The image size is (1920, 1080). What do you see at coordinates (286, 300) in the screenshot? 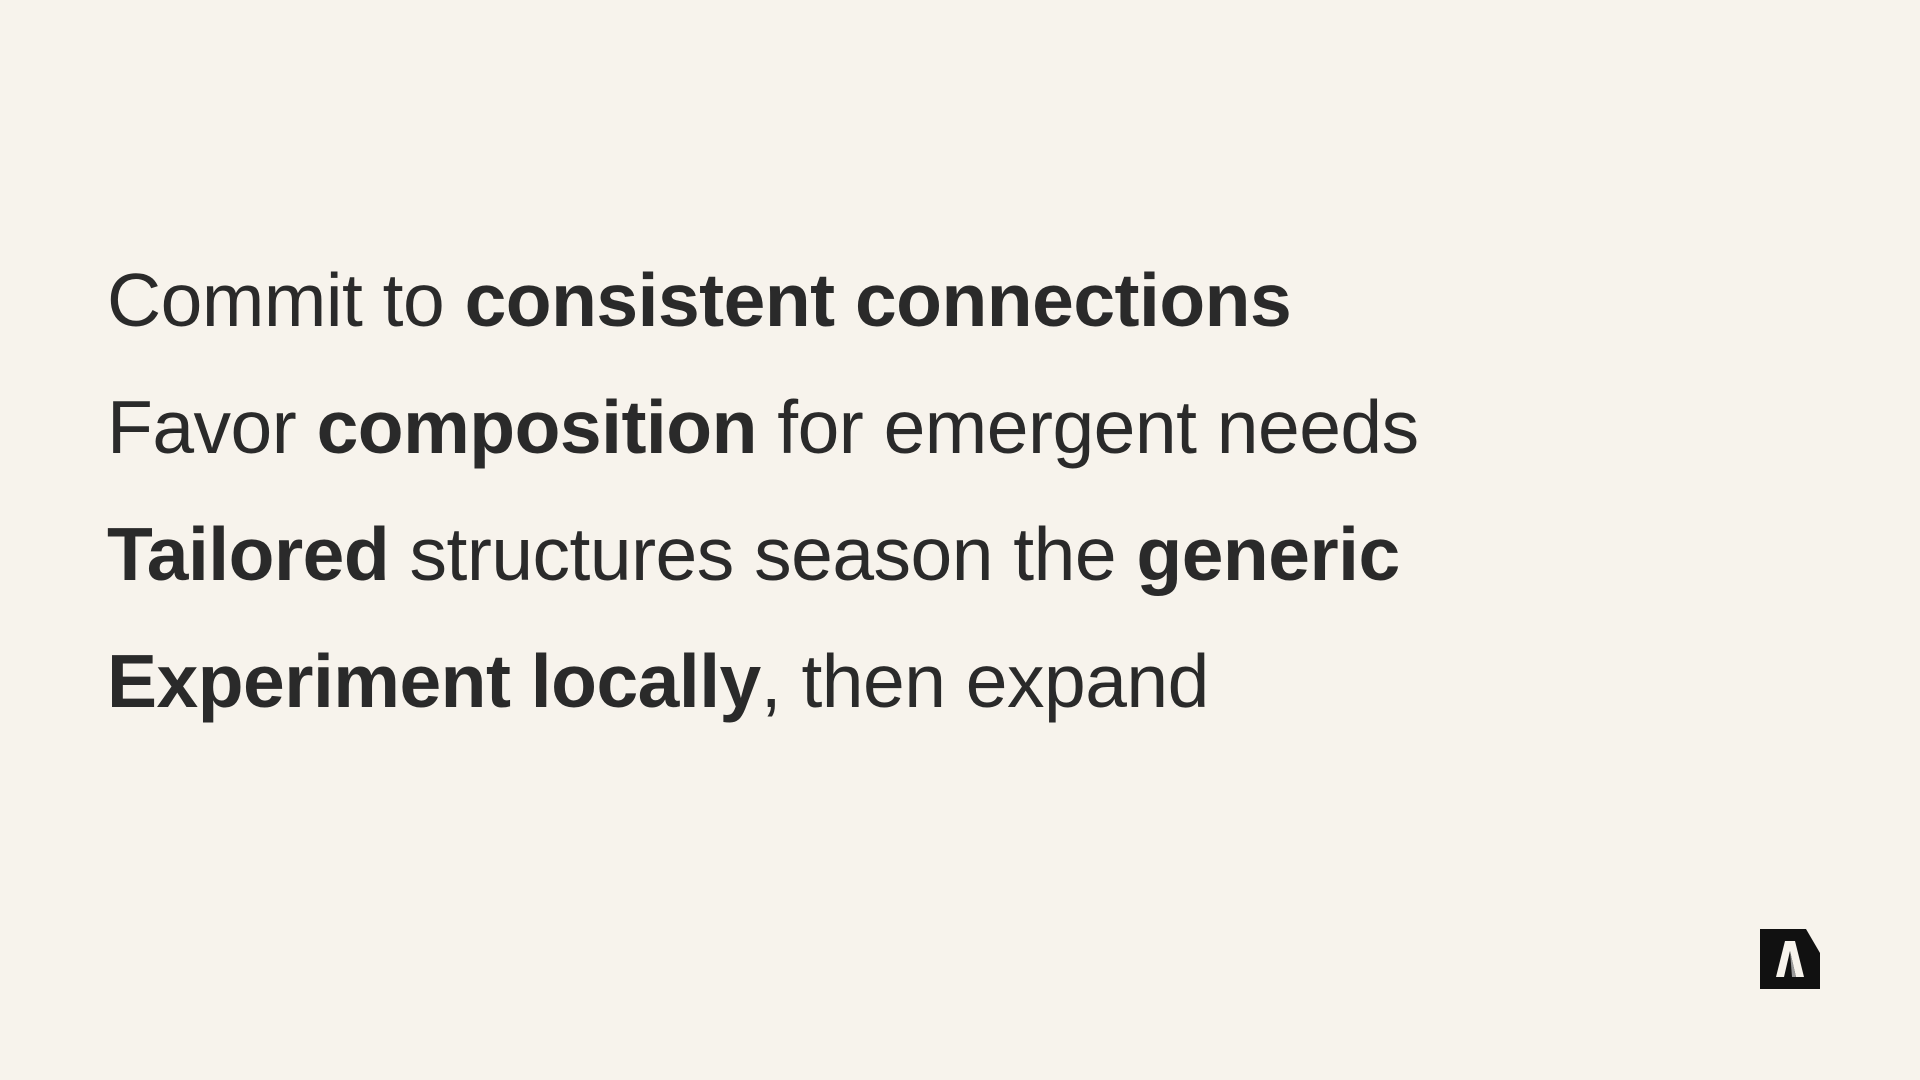
I see `principle-text-segment: Commit to` at bounding box center [286, 300].